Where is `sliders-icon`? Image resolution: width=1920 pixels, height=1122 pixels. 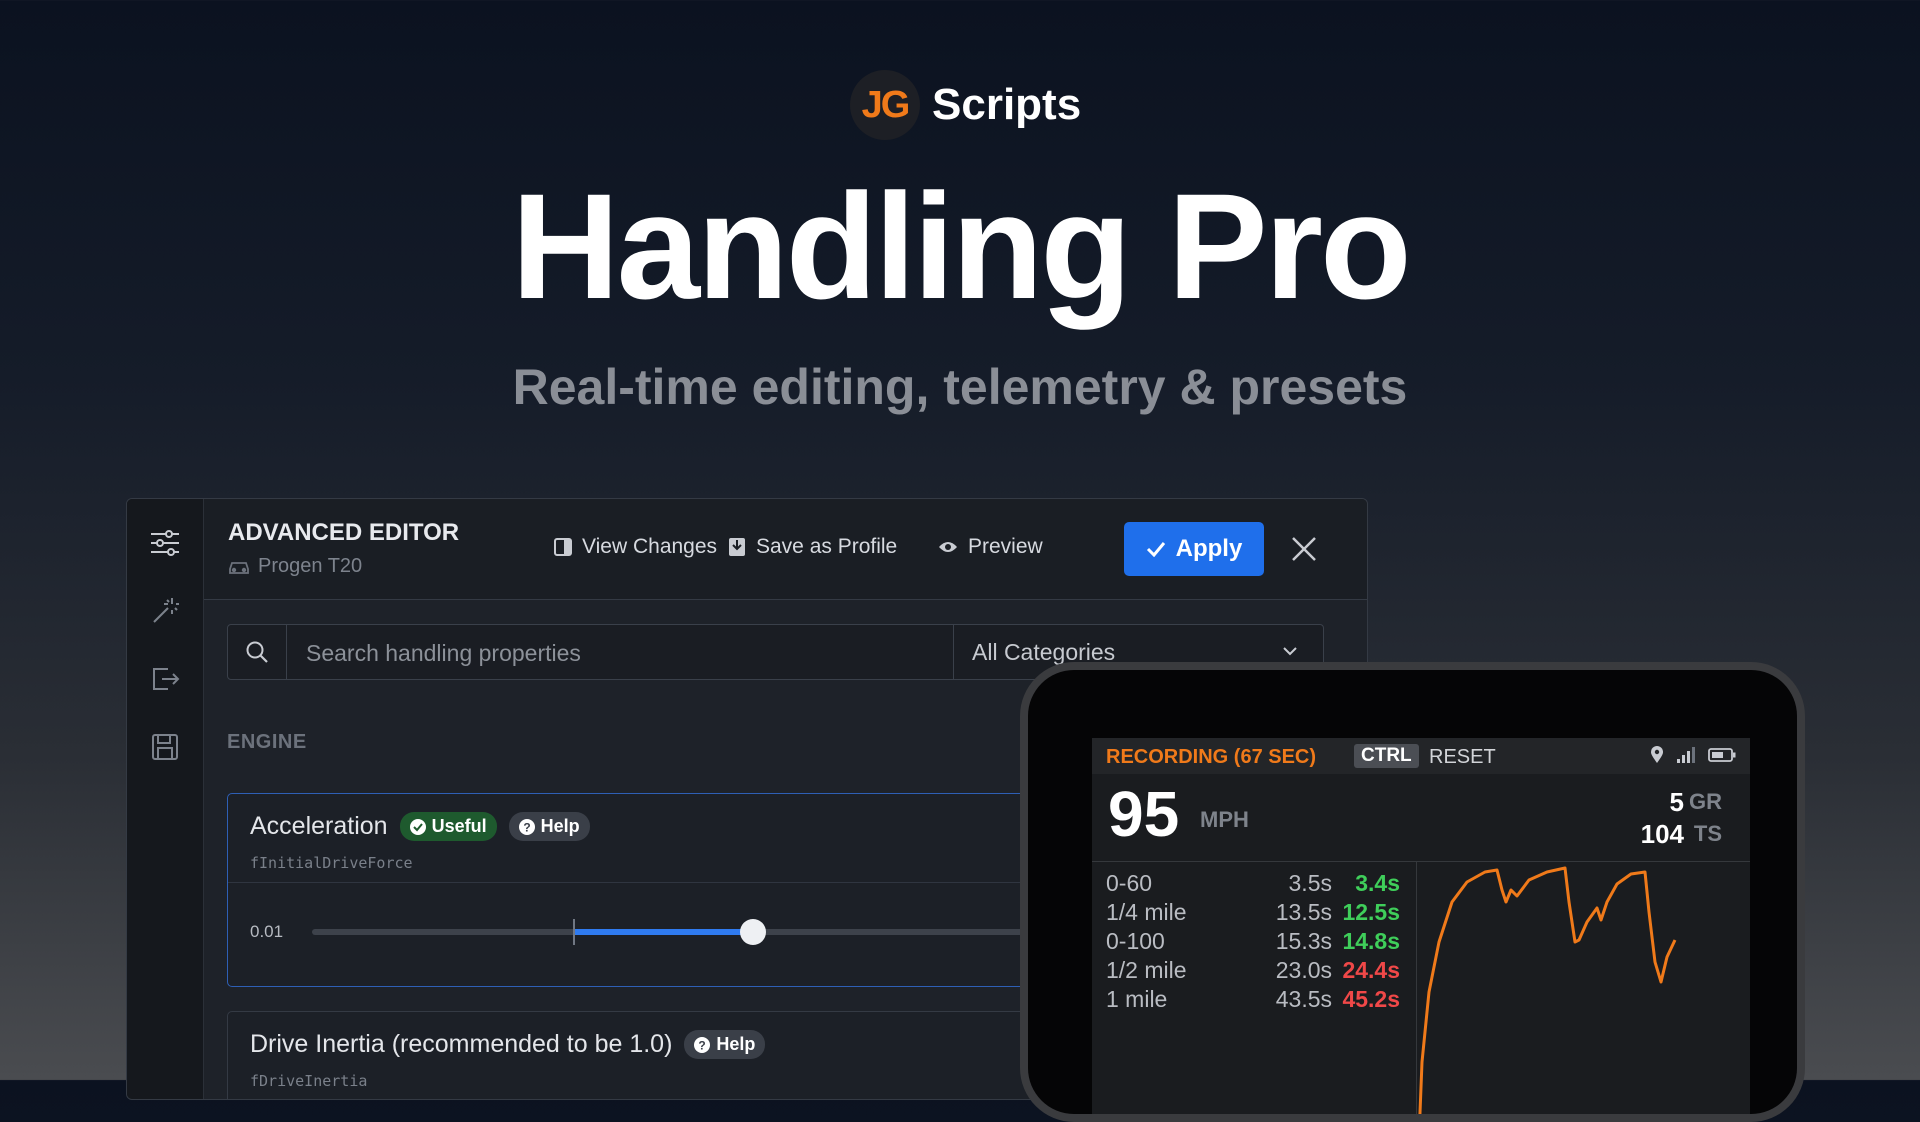
sliders-icon is located at coordinates (165, 543).